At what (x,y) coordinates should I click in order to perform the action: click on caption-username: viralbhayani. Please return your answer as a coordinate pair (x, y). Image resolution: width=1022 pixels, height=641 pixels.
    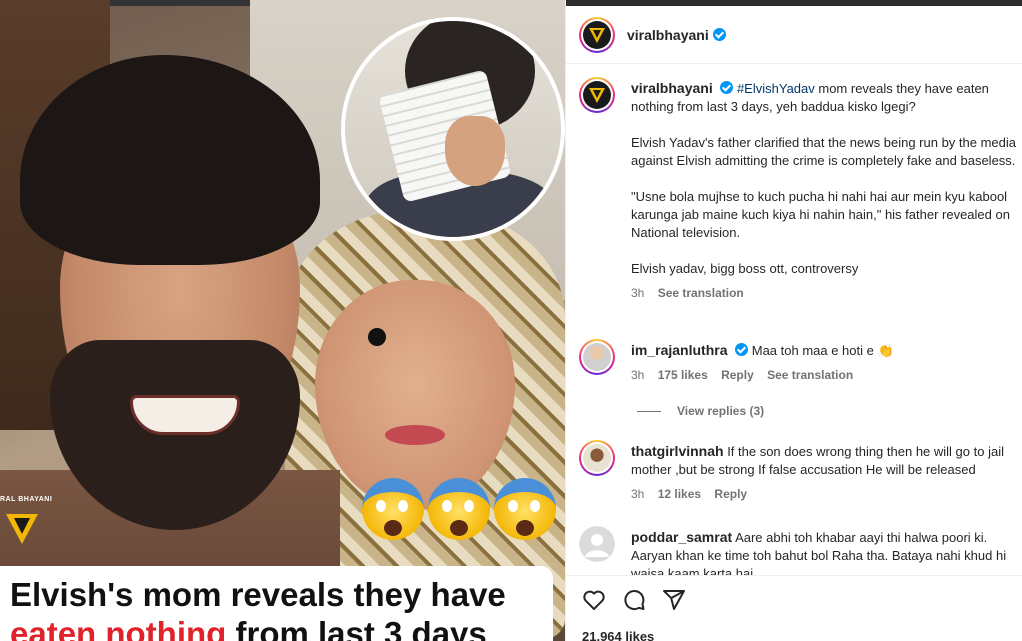
    Looking at the image, I should click on (672, 88).